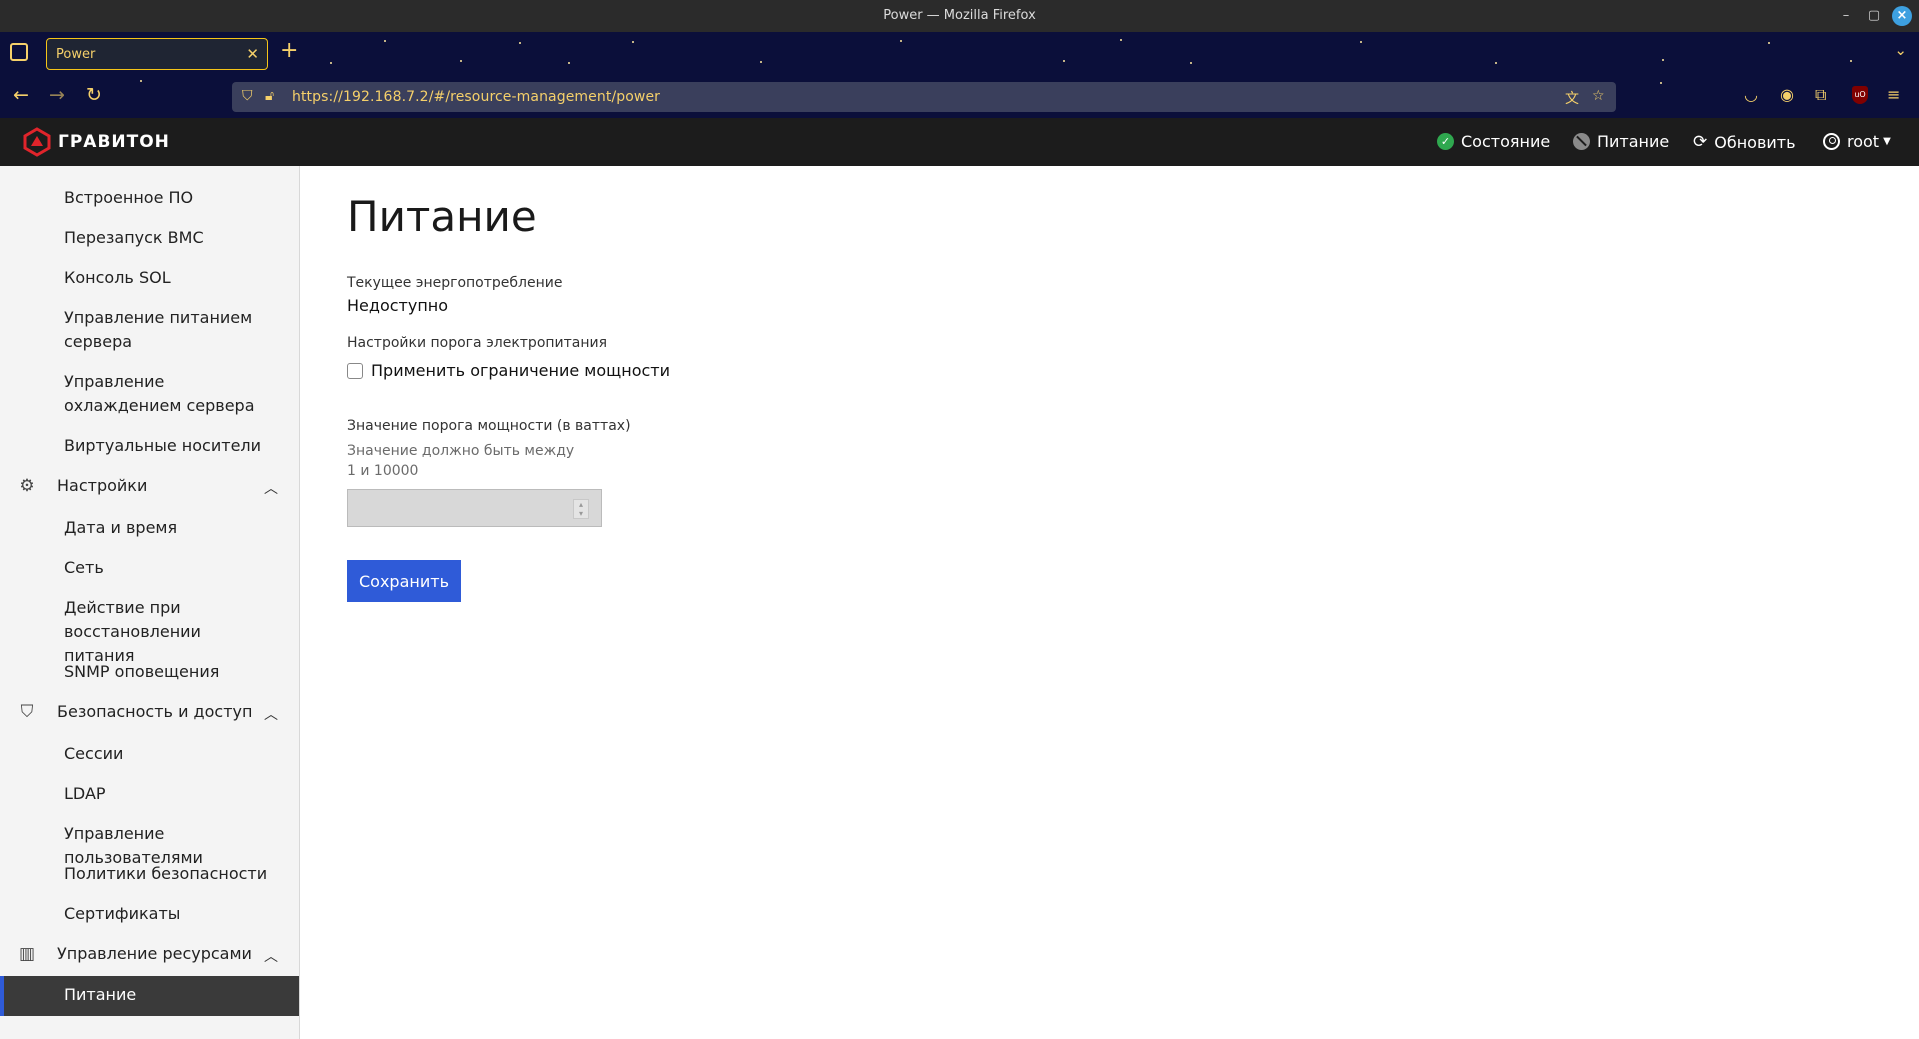 This screenshot has height=1039, width=1919. I want to click on sidebar-item-power: Питание, so click(149, 996).